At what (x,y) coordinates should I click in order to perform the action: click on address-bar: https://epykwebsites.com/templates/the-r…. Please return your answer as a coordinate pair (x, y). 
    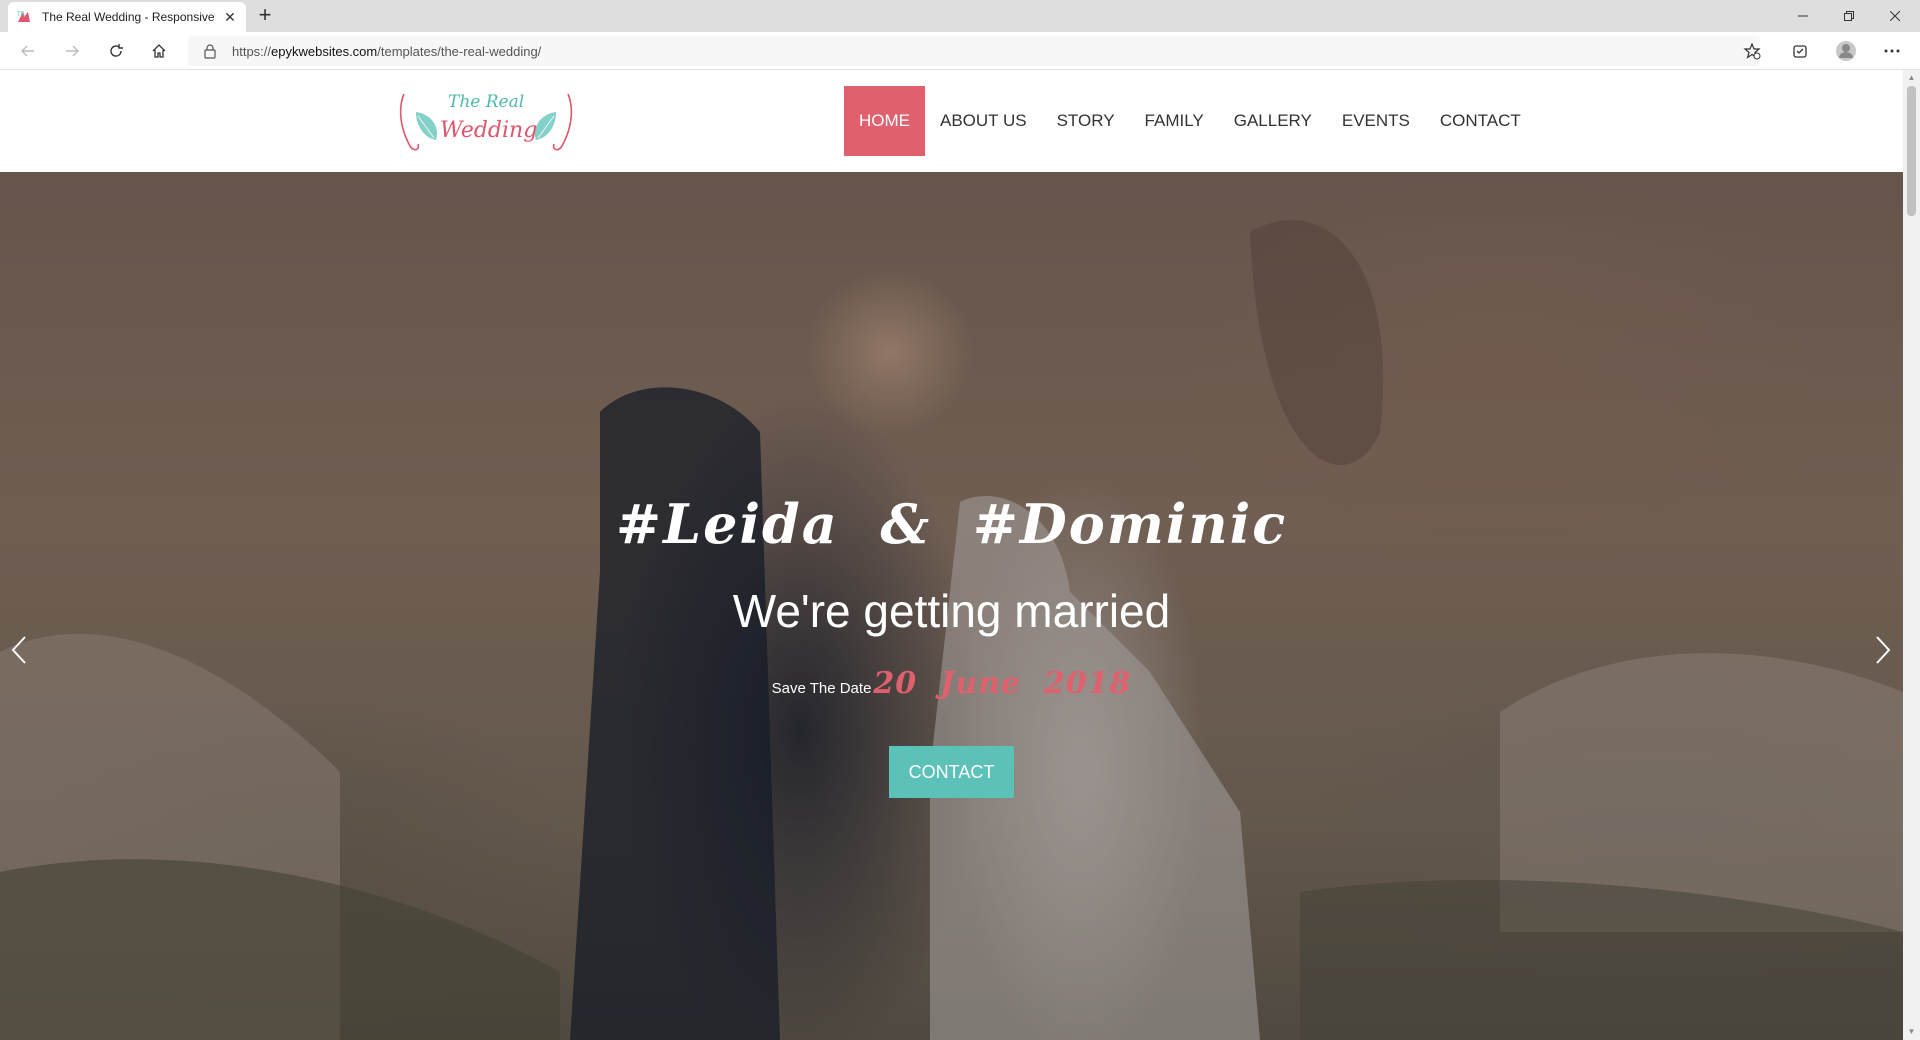
    Looking at the image, I should click on (974, 51).